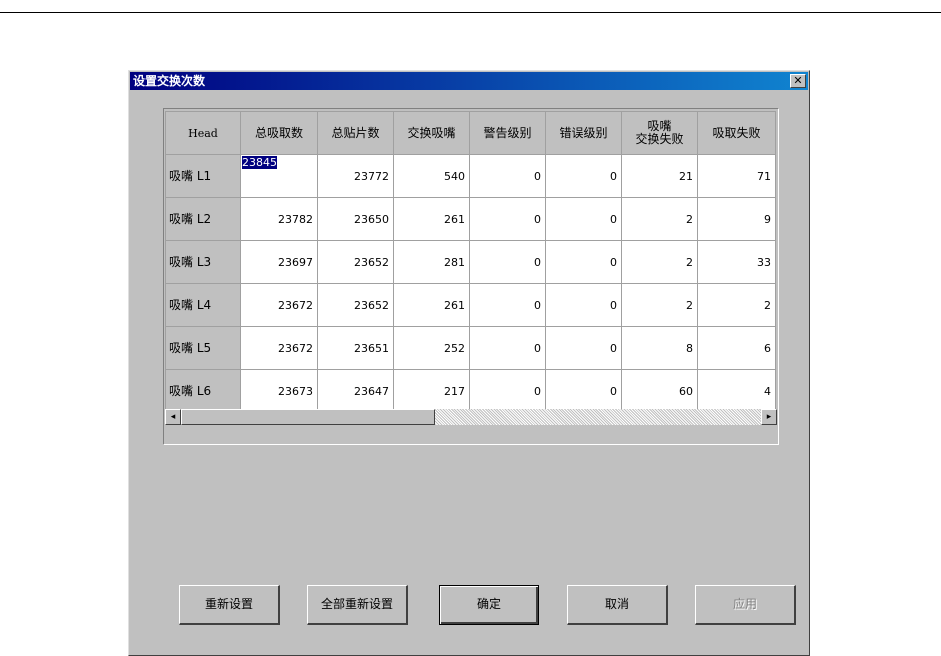  What do you see at coordinates (431, 176) in the screenshot?
I see `table-cell: 540` at bounding box center [431, 176].